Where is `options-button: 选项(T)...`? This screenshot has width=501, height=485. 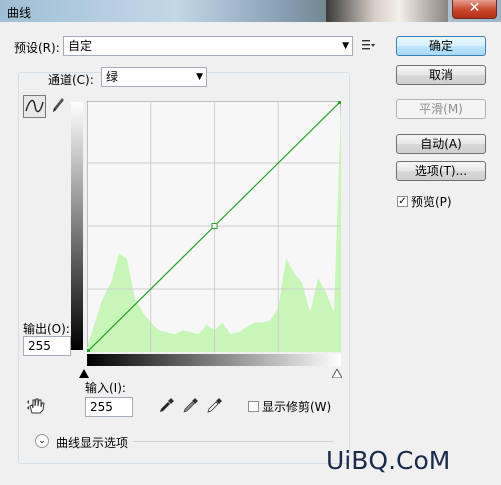
options-button: 选项(T)... is located at coordinates (441, 171).